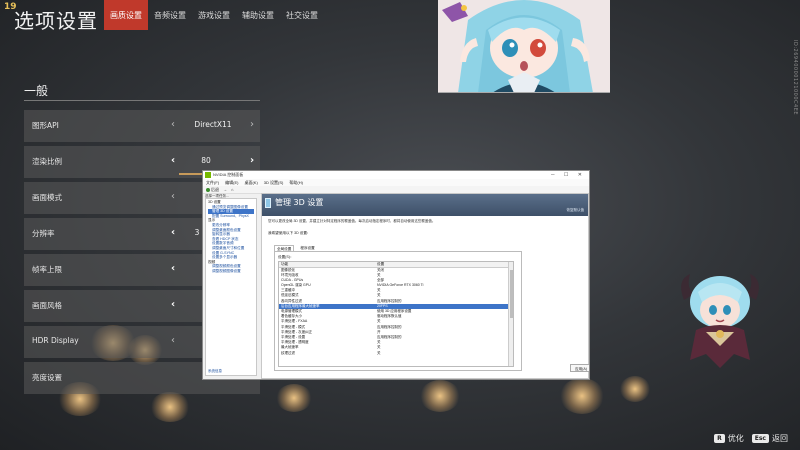  What do you see at coordinates (47, 269) in the screenshot?
I see `setting-label: 帧率上限` at bounding box center [47, 269].